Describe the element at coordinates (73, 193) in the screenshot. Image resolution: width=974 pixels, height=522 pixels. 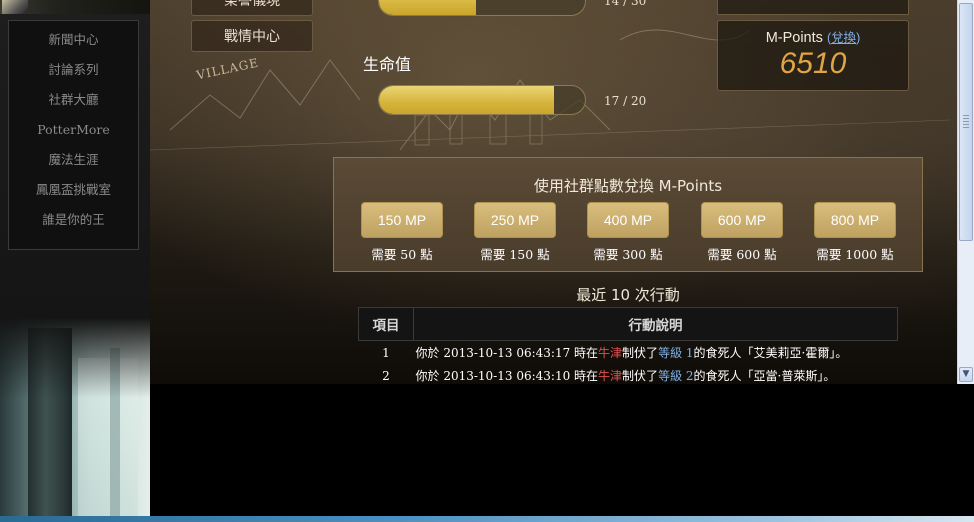
I see `nav-item-phoenix-cup: 鳳凰盃挑戰室` at that location.